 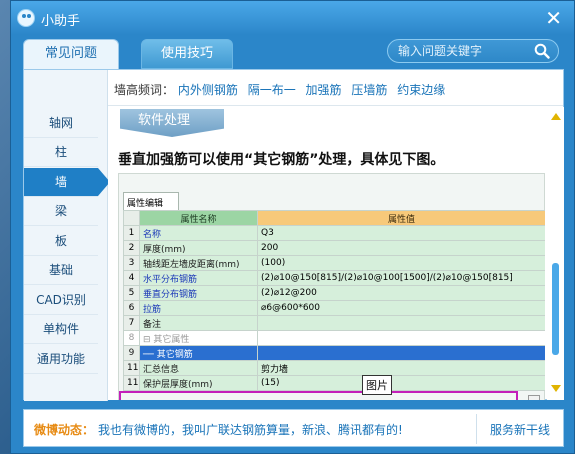 What do you see at coordinates (272, 90) in the screenshot?
I see `hot-word-link: 隔一布一` at bounding box center [272, 90].